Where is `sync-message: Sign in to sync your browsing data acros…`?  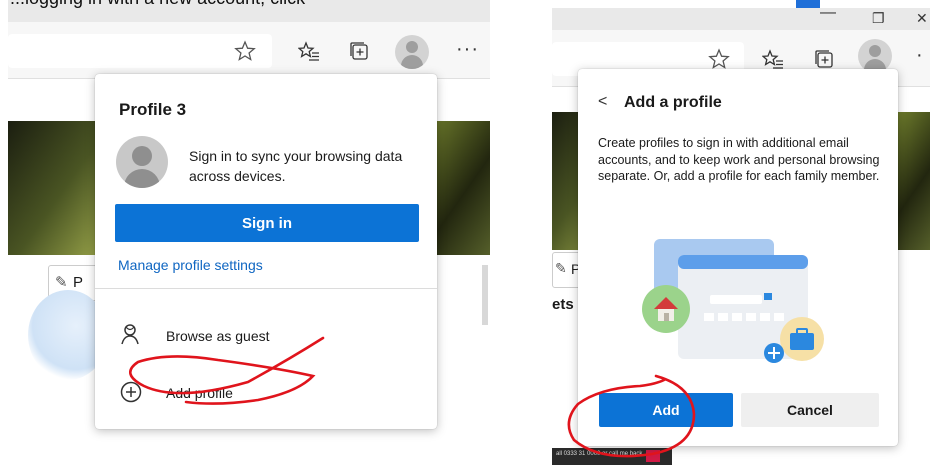
sync-message: Sign in to sync your browsing data acros… is located at coordinates (296, 166).